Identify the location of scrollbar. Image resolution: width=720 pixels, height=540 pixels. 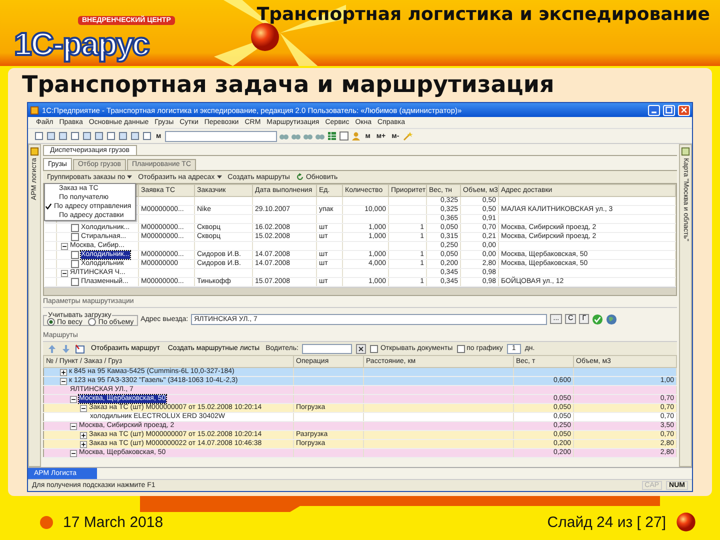
(360, 291).